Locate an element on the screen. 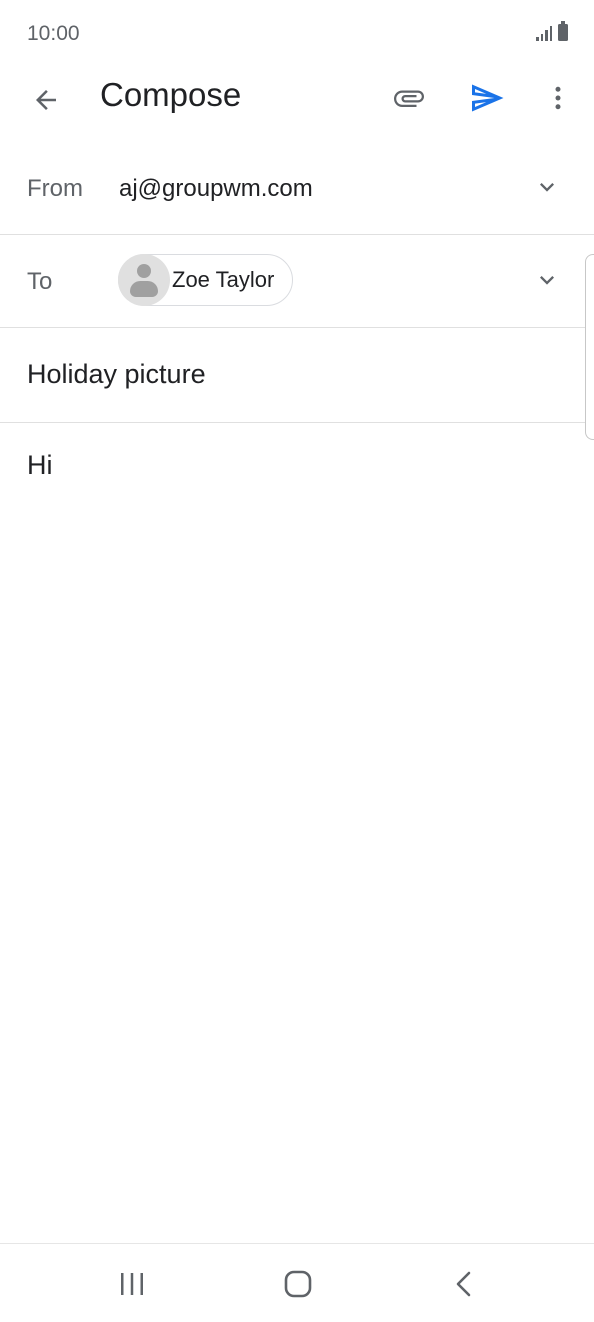 The height and width of the screenshot is (1322, 594). status-time: 10:00 is located at coordinates (53, 33).